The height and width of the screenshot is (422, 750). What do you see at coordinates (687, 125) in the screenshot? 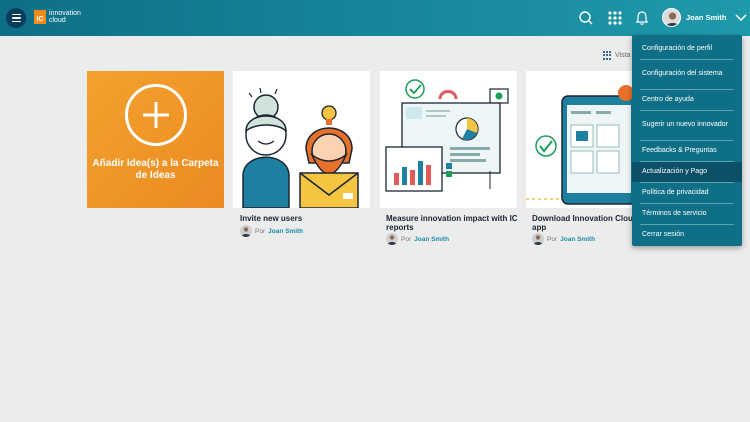
I see `menu-item-suggest-innovator: Sugerir un nuevo innovador` at bounding box center [687, 125].